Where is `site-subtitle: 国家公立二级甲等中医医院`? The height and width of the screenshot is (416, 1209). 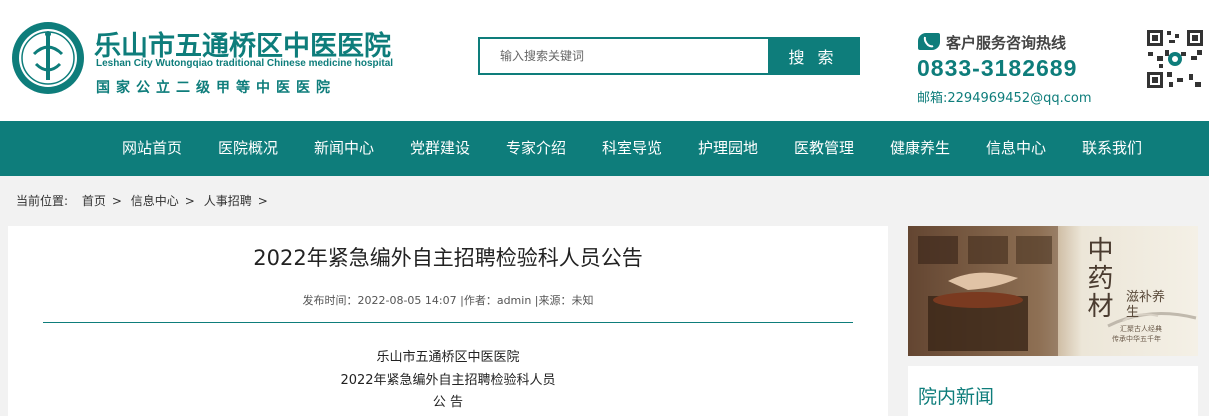 site-subtitle: 国家公立二级甲等中医医院 is located at coordinates (216, 88).